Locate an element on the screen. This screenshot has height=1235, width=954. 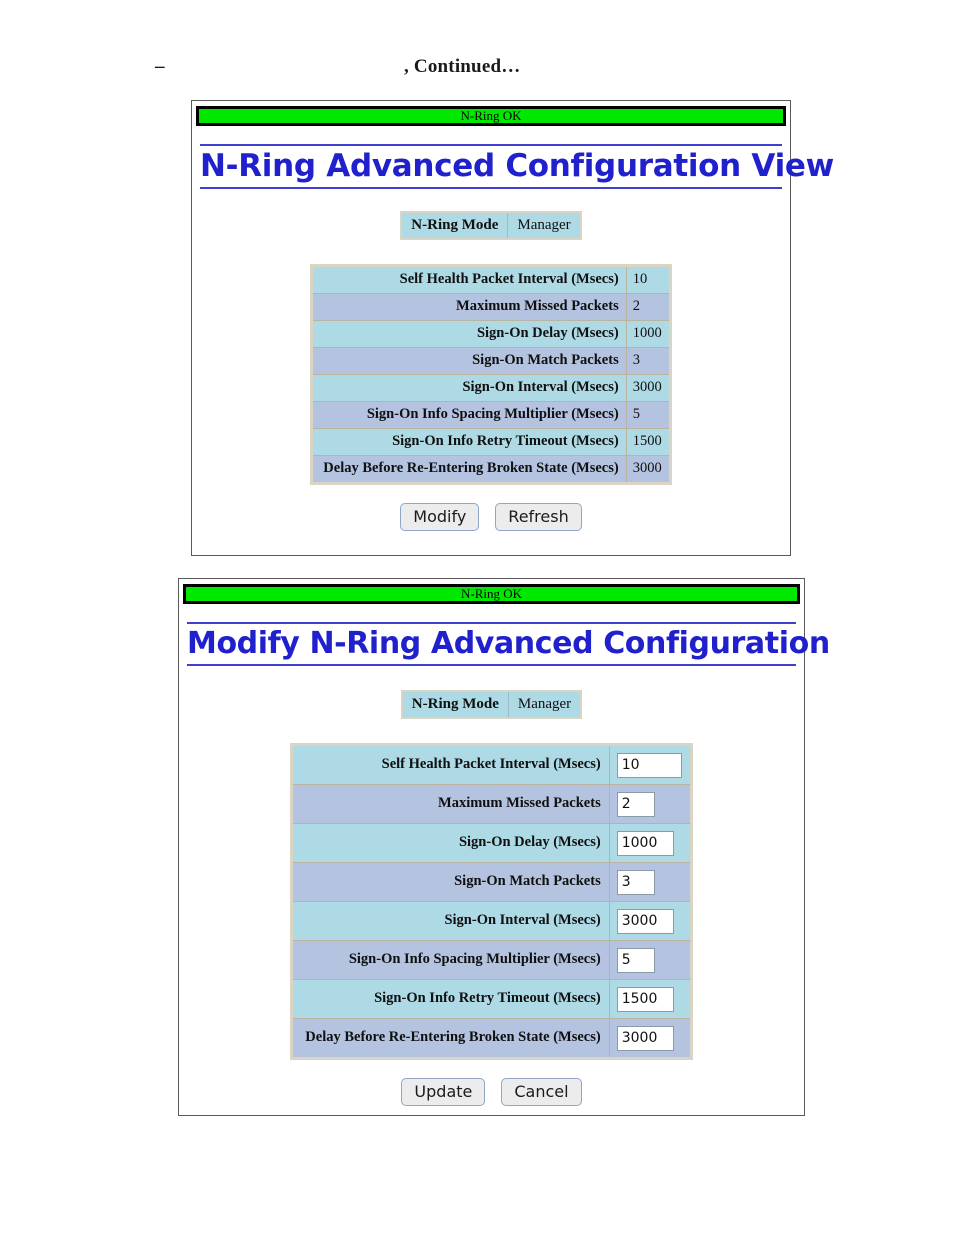
status-bar-modify: N-Ring OK is located at coordinates (491, 594).